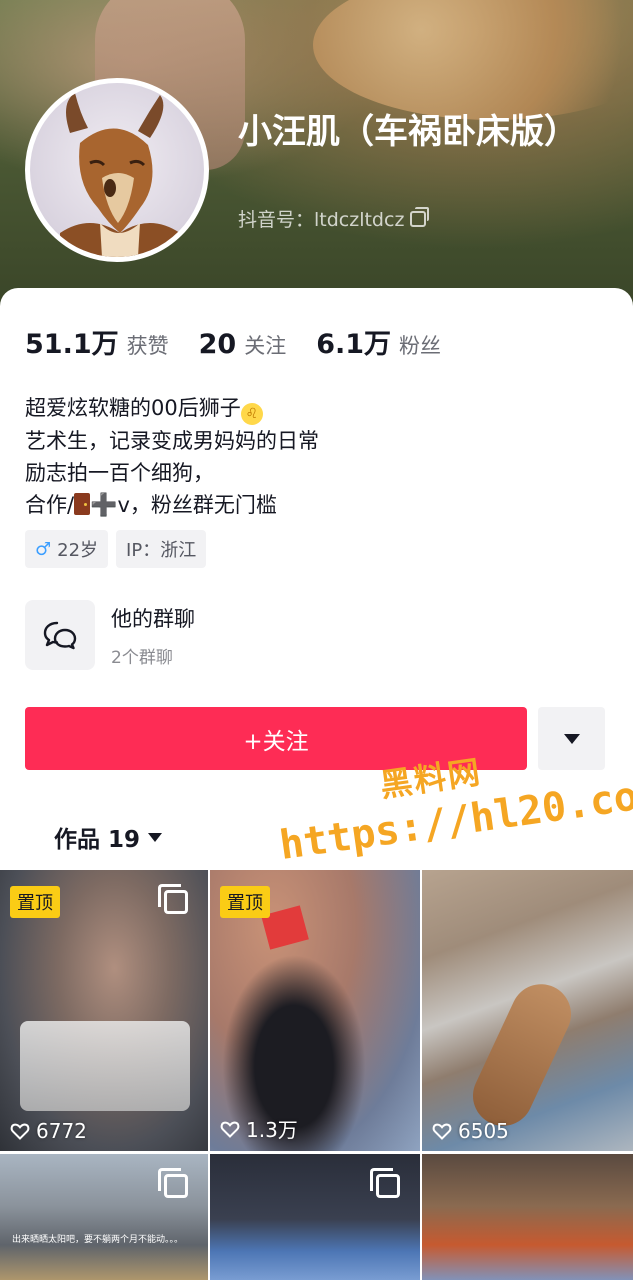 The image size is (633, 1280). What do you see at coordinates (98, 1240) in the screenshot?
I see `video-caption: 出来晒晒太阳吧，要不躺两个月不能动。。。` at bounding box center [98, 1240].